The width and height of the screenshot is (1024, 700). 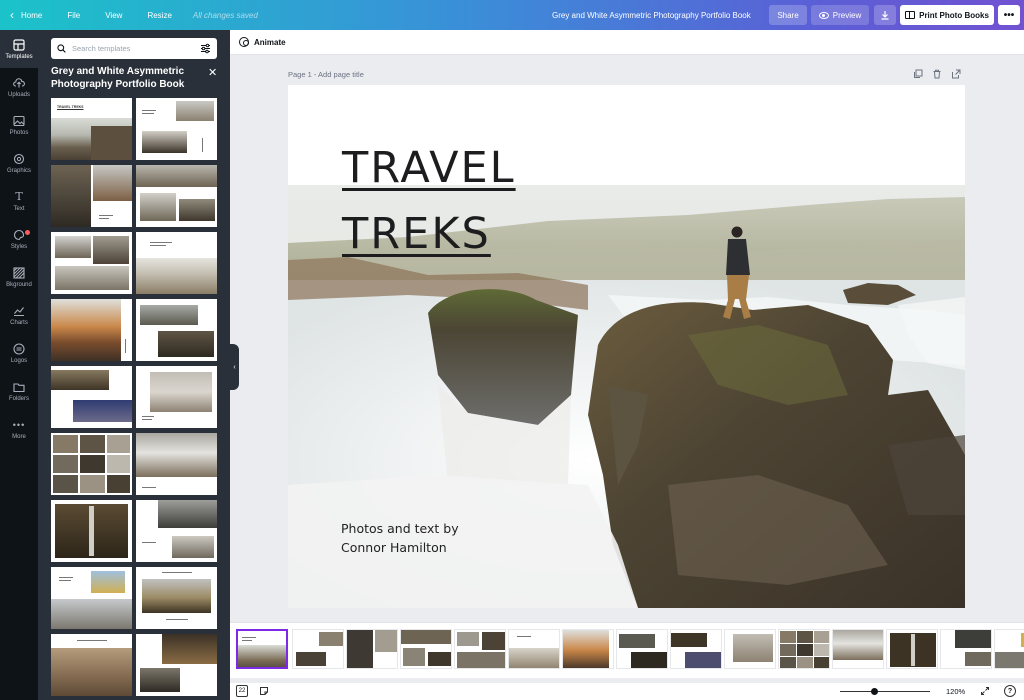 What do you see at coordinates (19, 429) in the screenshot?
I see `rail-item-more: ••• More` at bounding box center [19, 429].